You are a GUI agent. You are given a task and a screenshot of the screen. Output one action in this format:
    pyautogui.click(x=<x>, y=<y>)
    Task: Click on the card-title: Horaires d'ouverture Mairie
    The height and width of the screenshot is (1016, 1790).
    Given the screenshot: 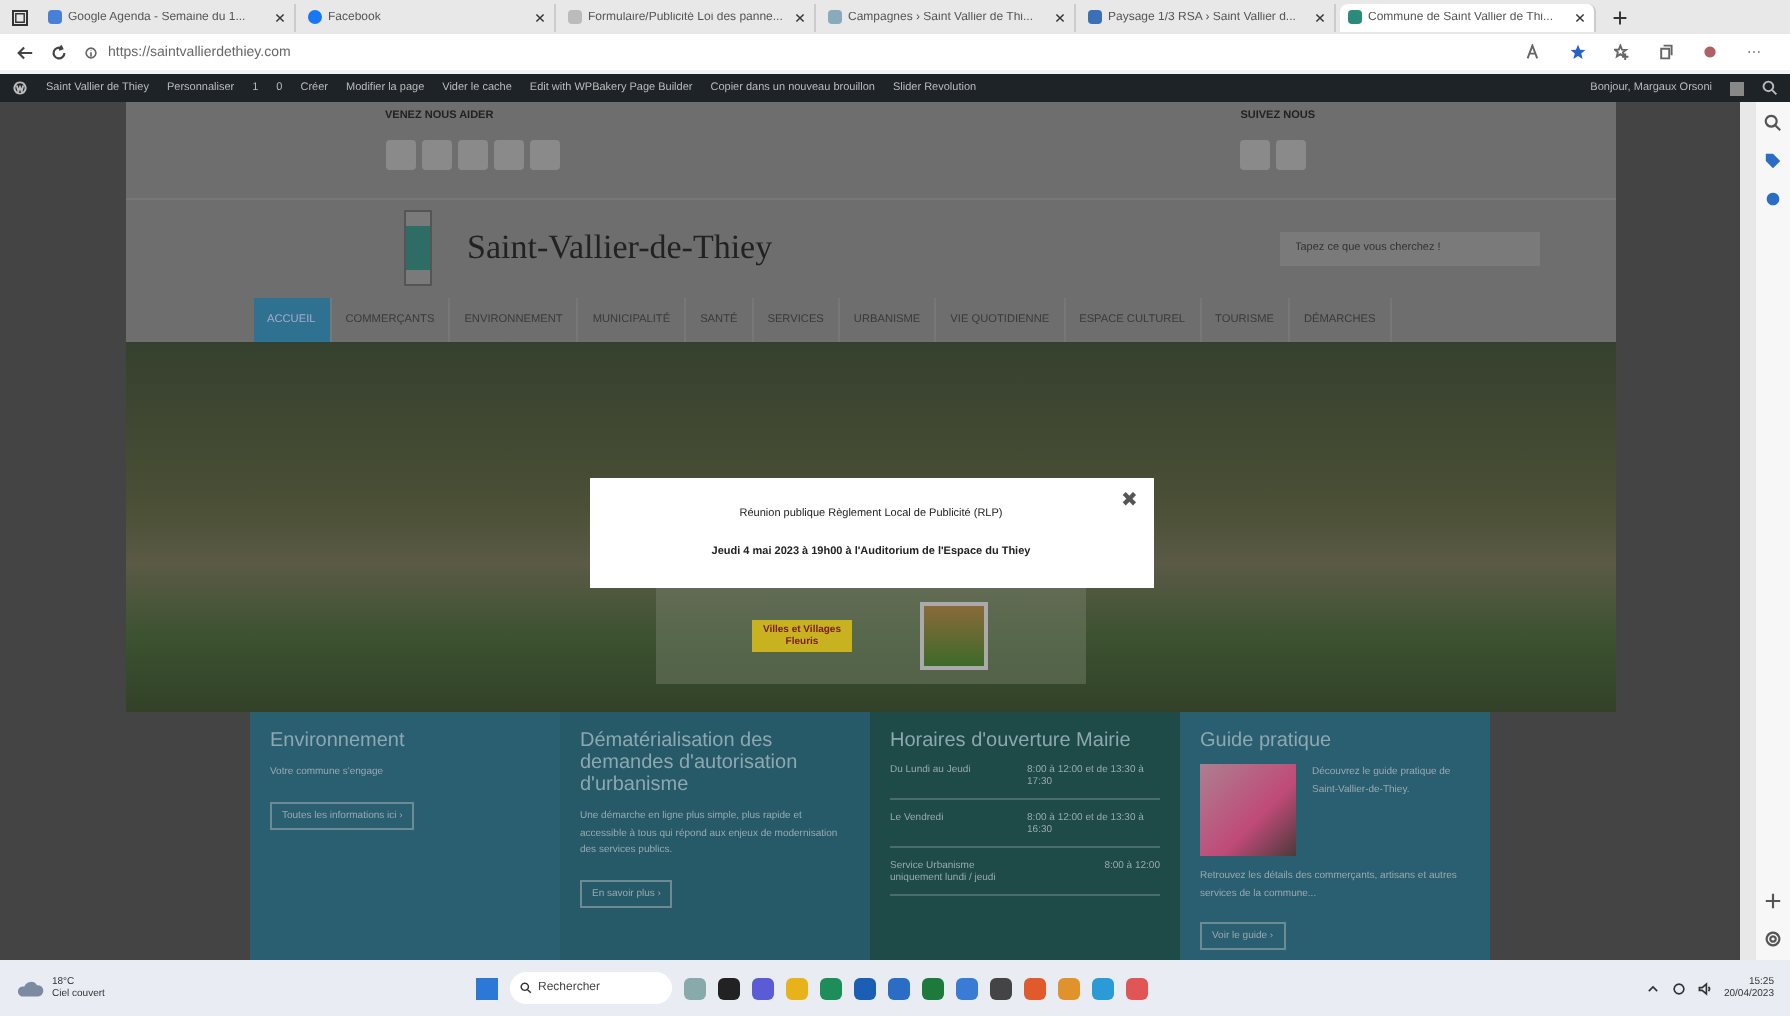 What is the action you would take?
    pyautogui.click(x=1010, y=741)
    